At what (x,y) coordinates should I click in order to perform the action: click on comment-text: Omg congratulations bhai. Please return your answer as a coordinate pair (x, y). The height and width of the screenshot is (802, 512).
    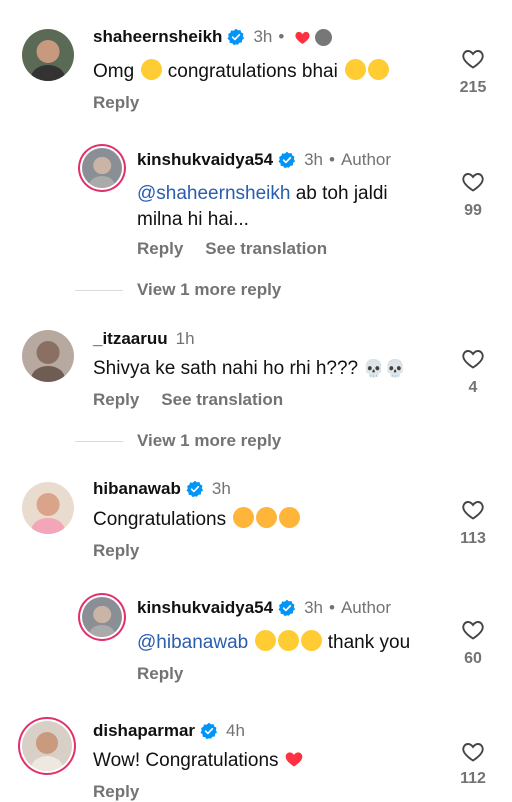
    Looking at the image, I should click on (241, 72).